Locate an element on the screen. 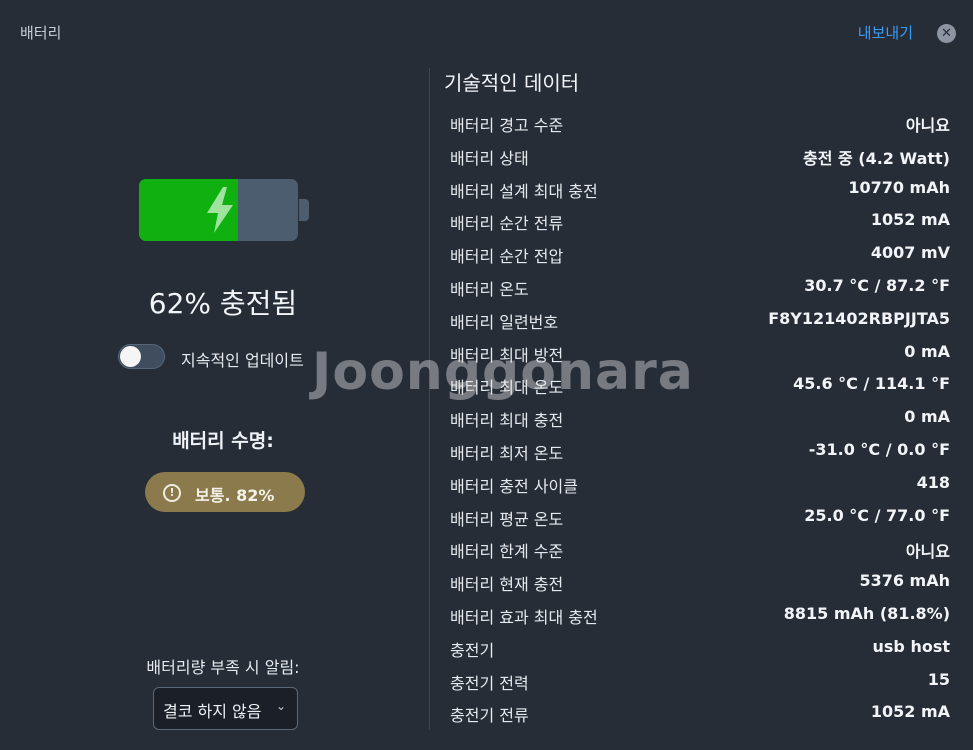 This screenshot has width=973, height=750. row-value: usb host is located at coordinates (911, 646).